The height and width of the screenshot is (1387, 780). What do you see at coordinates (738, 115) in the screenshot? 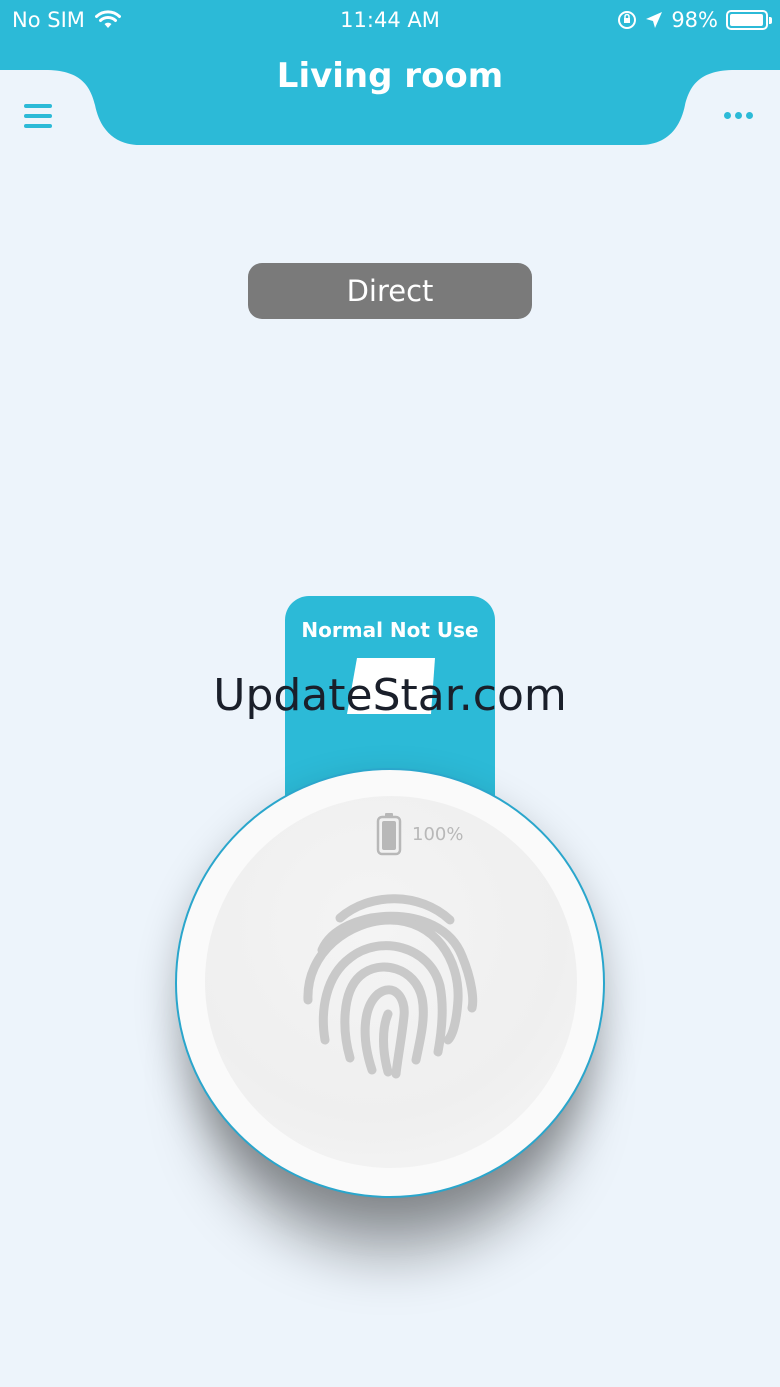
I see `more-options-icon` at bounding box center [738, 115].